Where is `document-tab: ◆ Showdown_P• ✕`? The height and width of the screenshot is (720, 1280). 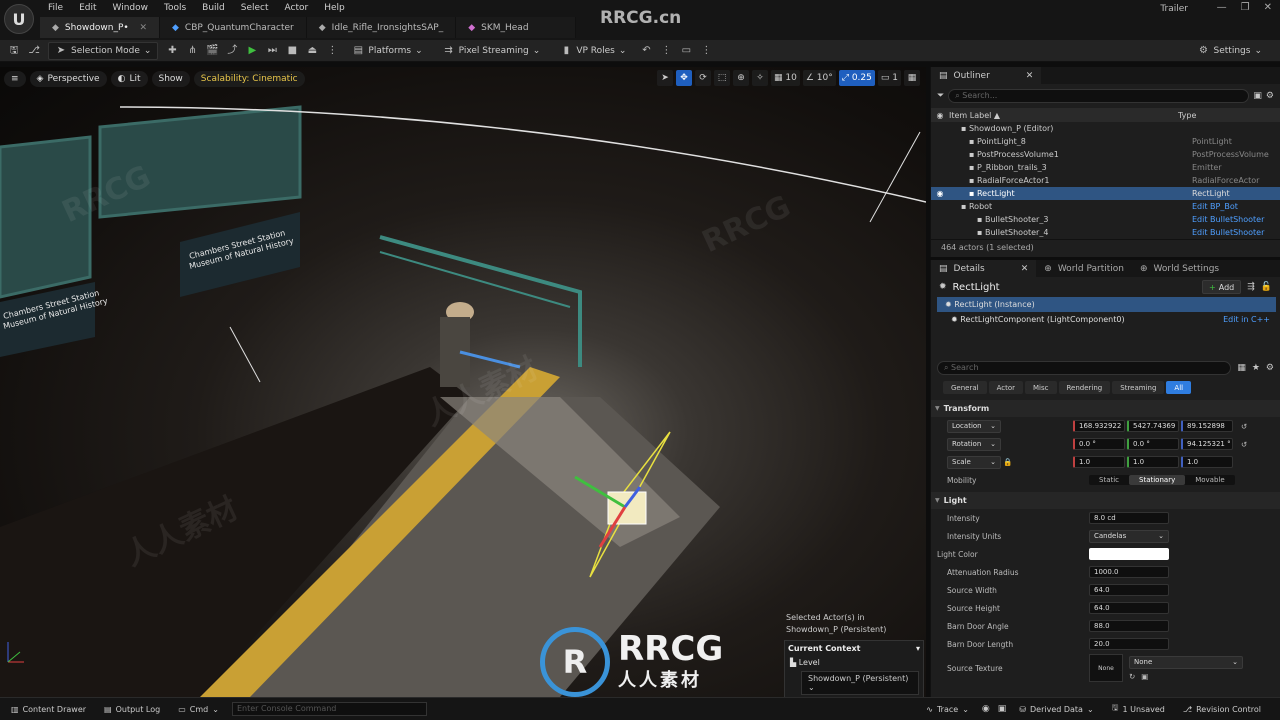
document-tab: ◆ Showdown_P• ✕ is located at coordinates (100, 27).